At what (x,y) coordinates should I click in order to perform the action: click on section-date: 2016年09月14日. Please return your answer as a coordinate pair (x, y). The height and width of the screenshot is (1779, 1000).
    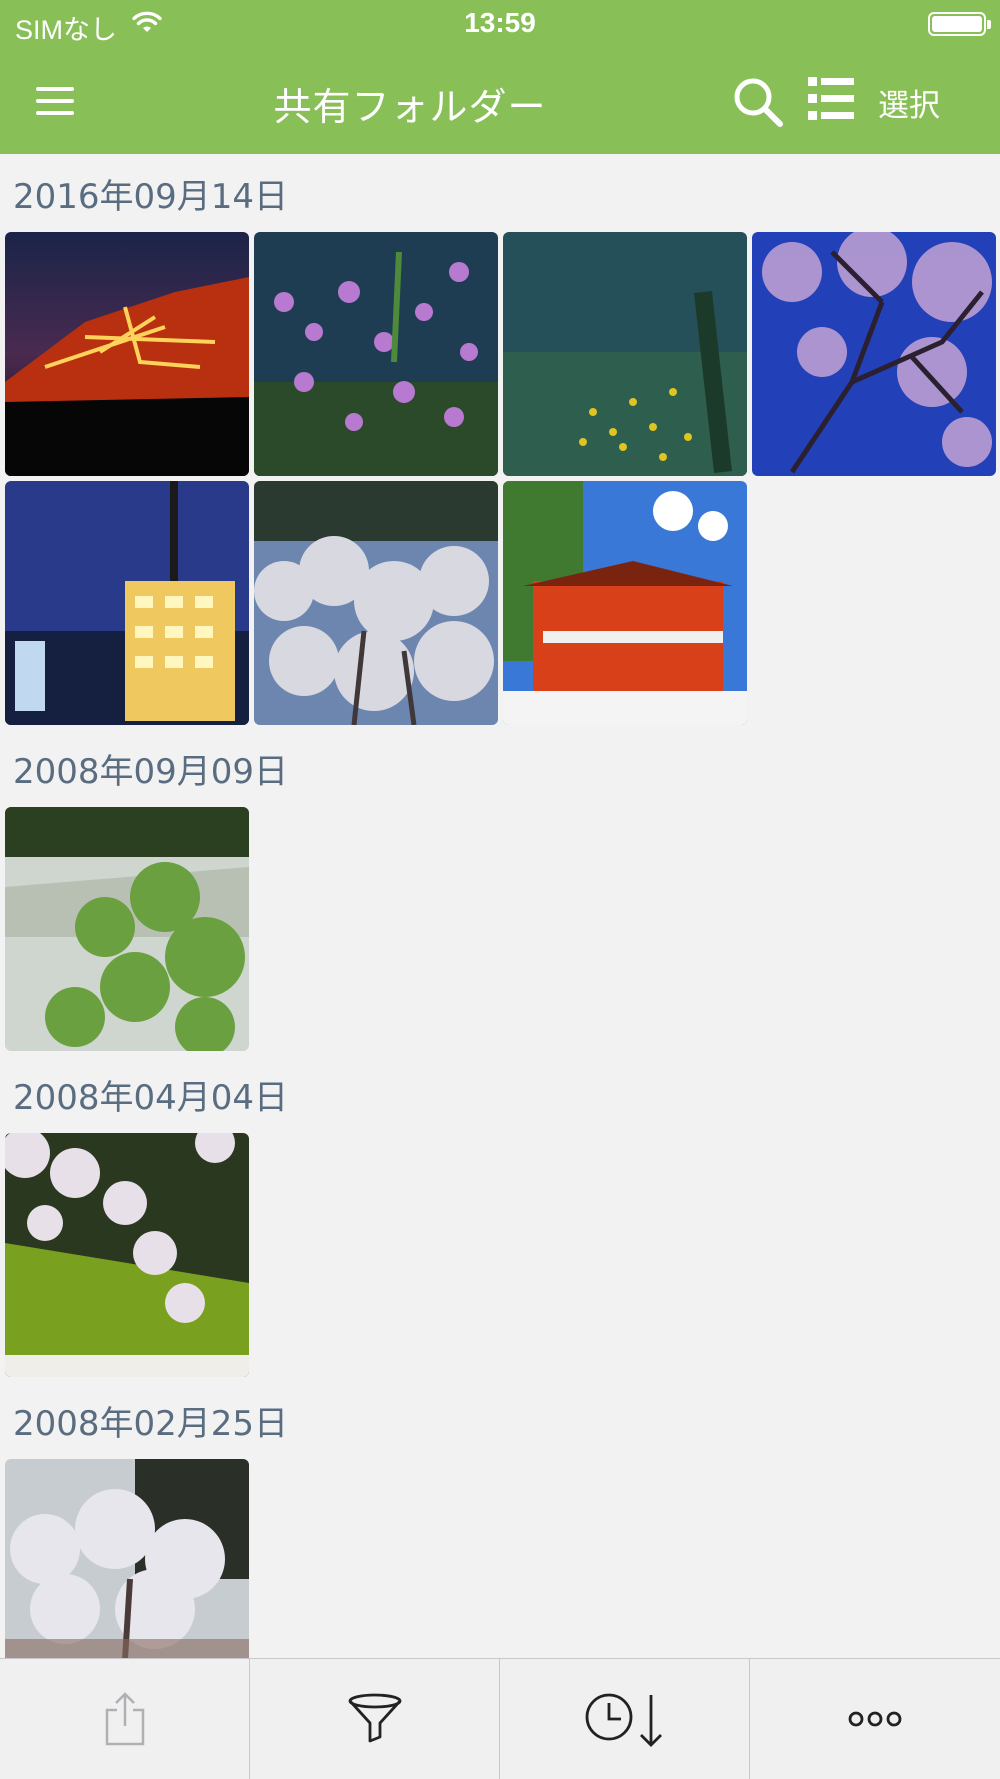
    Looking at the image, I should click on (151, 197).